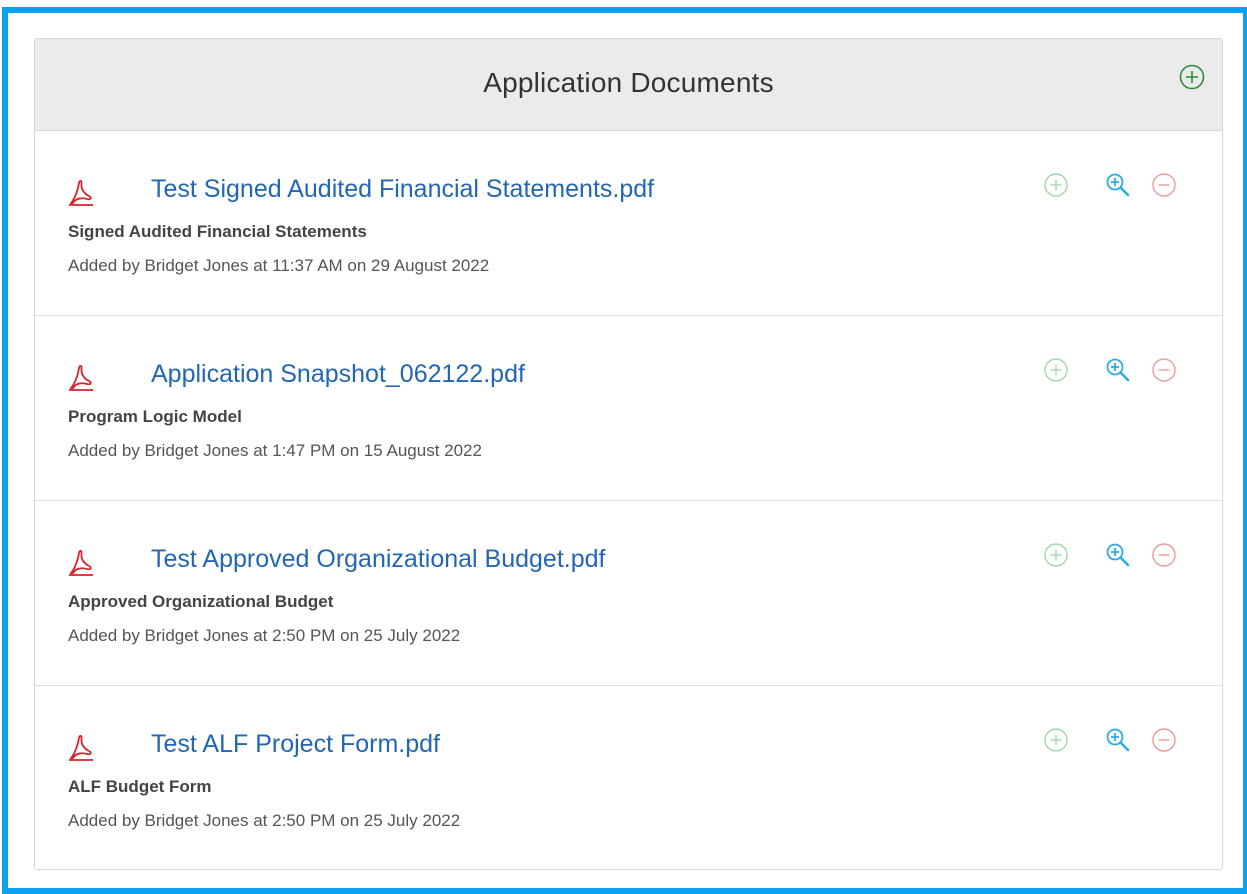  I want to click on panel-header: Application Documents, so click(628, 85).